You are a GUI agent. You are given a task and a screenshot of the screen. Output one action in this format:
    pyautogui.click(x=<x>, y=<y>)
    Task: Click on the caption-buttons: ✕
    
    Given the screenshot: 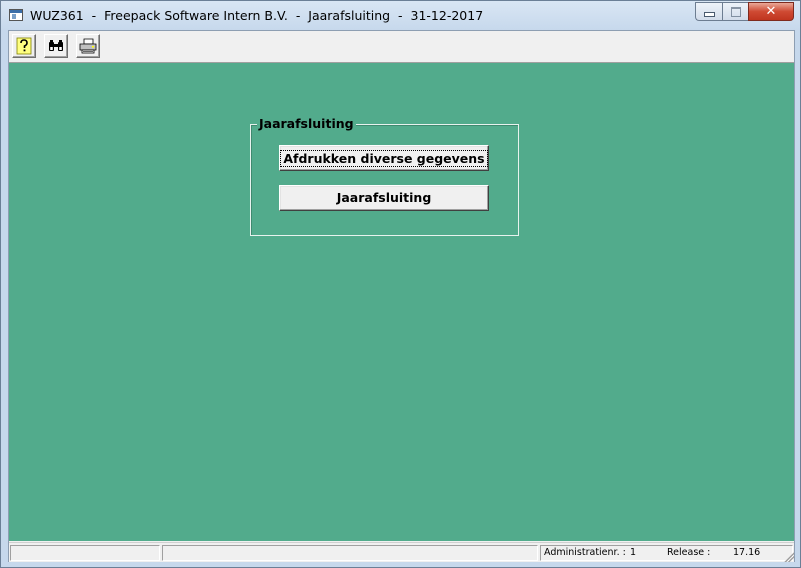 What is the action you would take?
    pyautogui.click(x=744, y=11)
    